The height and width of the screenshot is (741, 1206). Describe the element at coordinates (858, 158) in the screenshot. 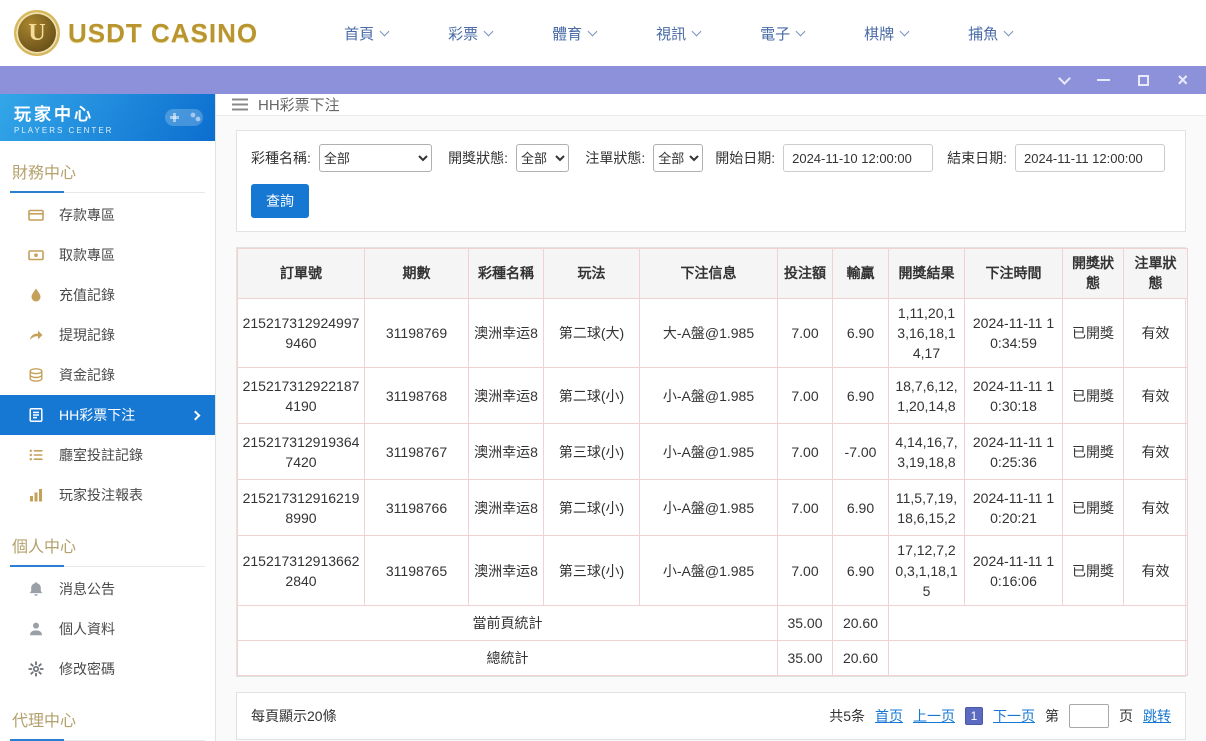

I see `start-date-input` at that location.